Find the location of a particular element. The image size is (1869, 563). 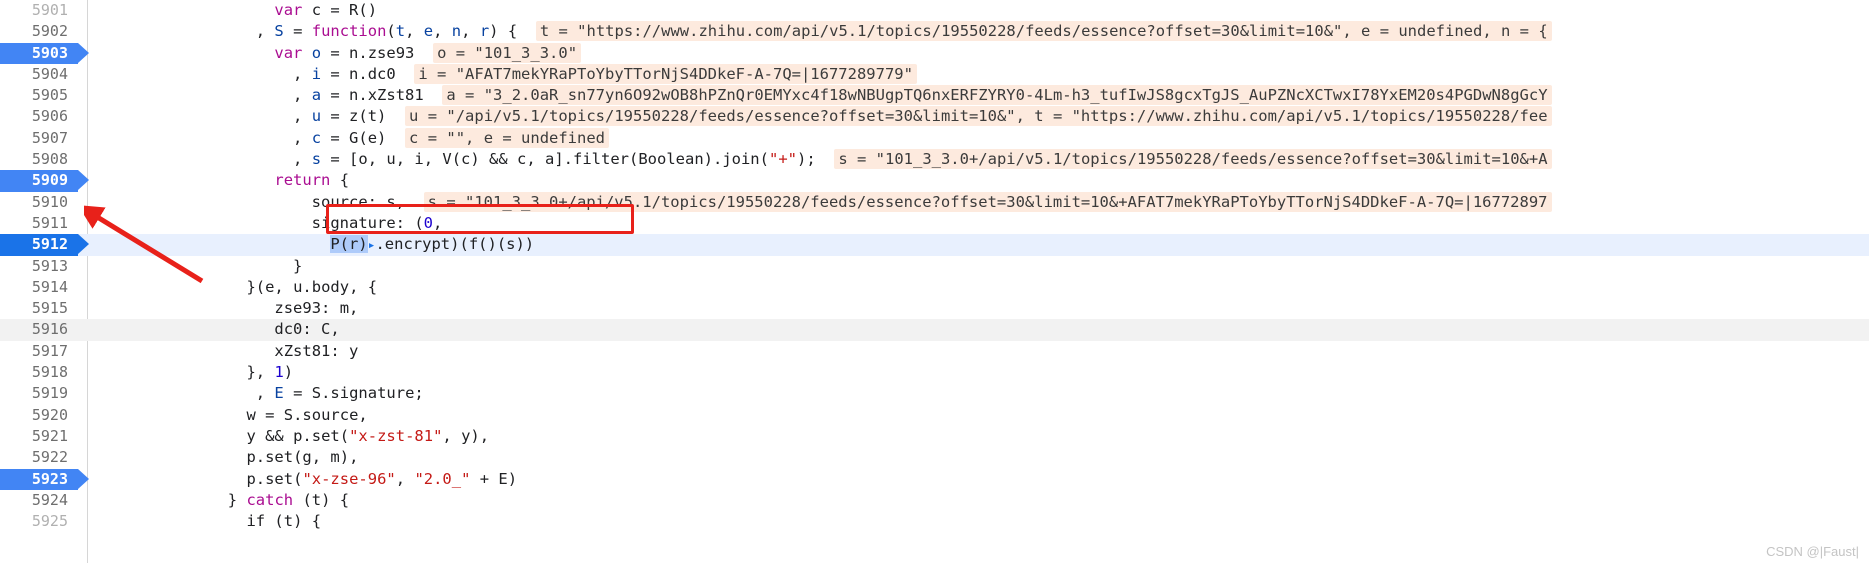

code-line-text: w = S.source, is located at coordinates (306, 415).